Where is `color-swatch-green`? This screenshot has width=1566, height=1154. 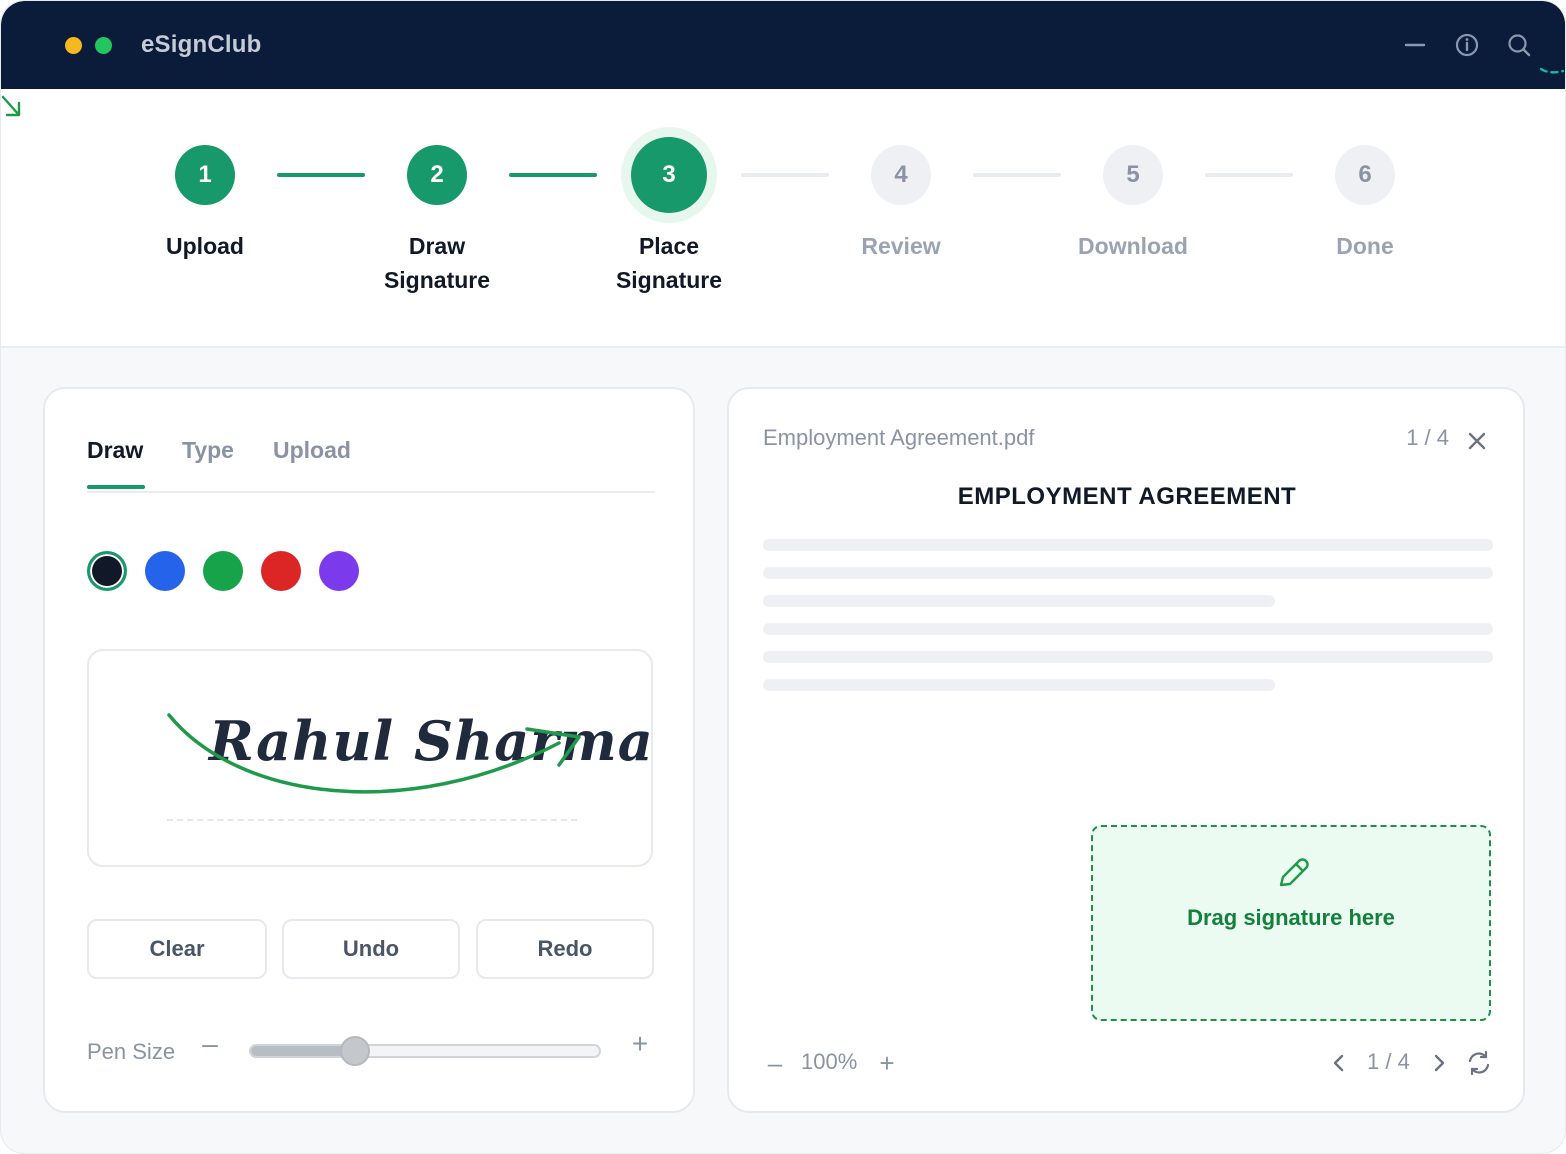
color-swatch-green is located at coordinates (223, 571).